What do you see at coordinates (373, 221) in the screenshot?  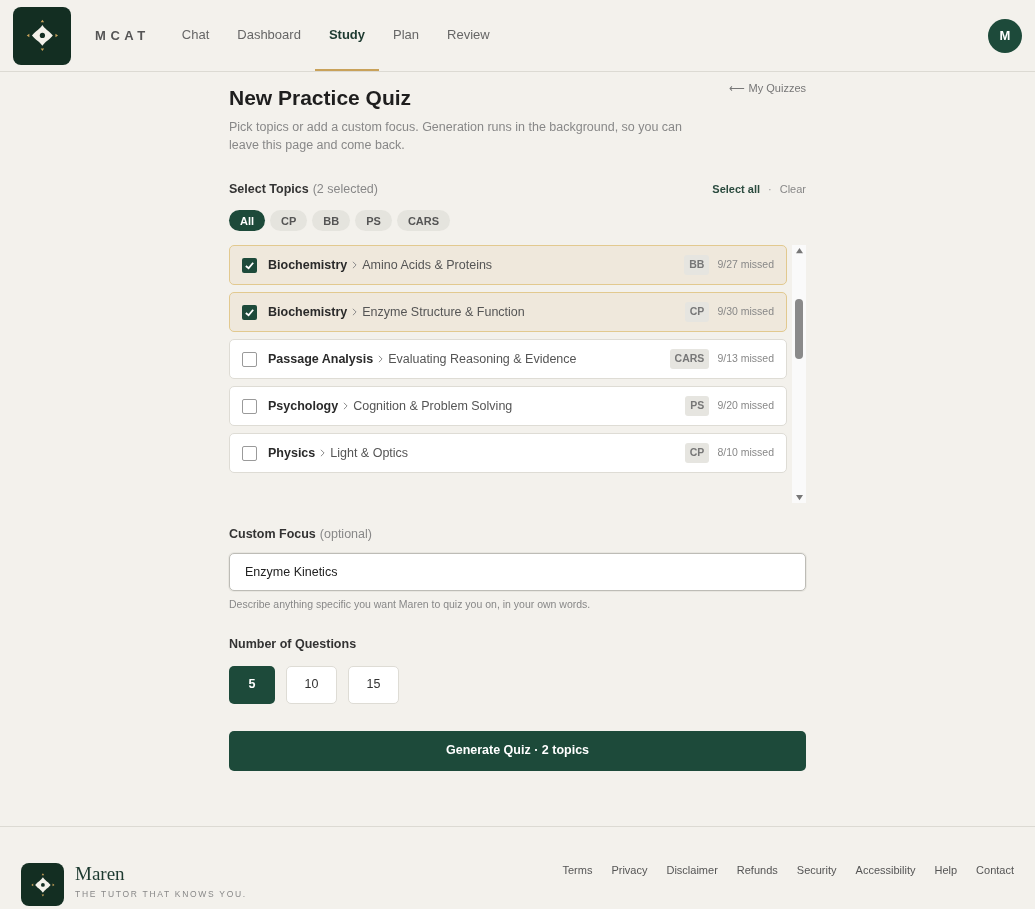 I see `filter-chip: PS` at bounding box center [373, 221].